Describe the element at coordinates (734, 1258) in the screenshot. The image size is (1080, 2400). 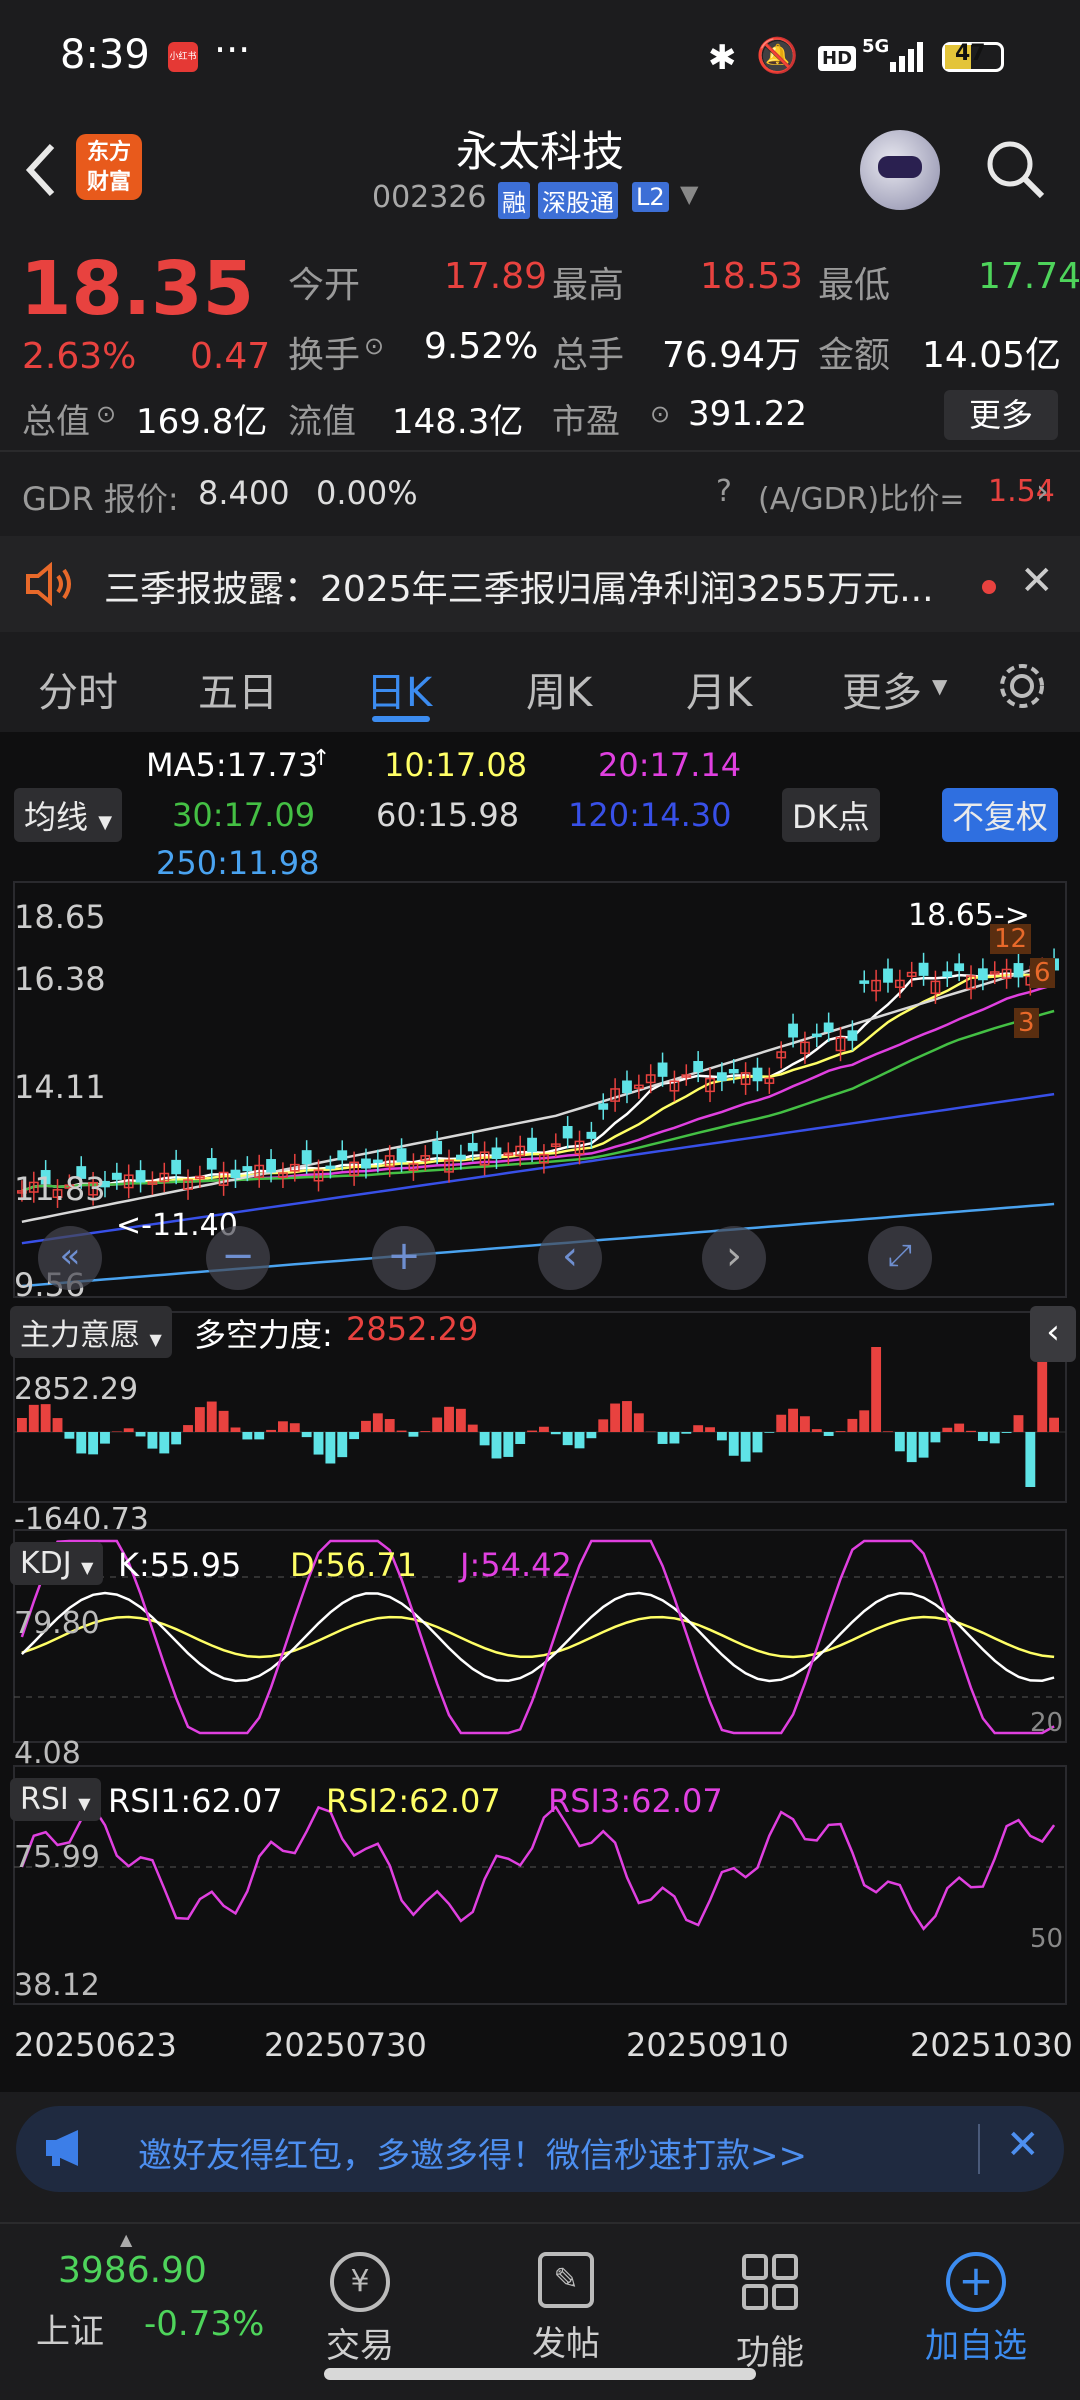
I see `step-forward-icon: ›` at that location.